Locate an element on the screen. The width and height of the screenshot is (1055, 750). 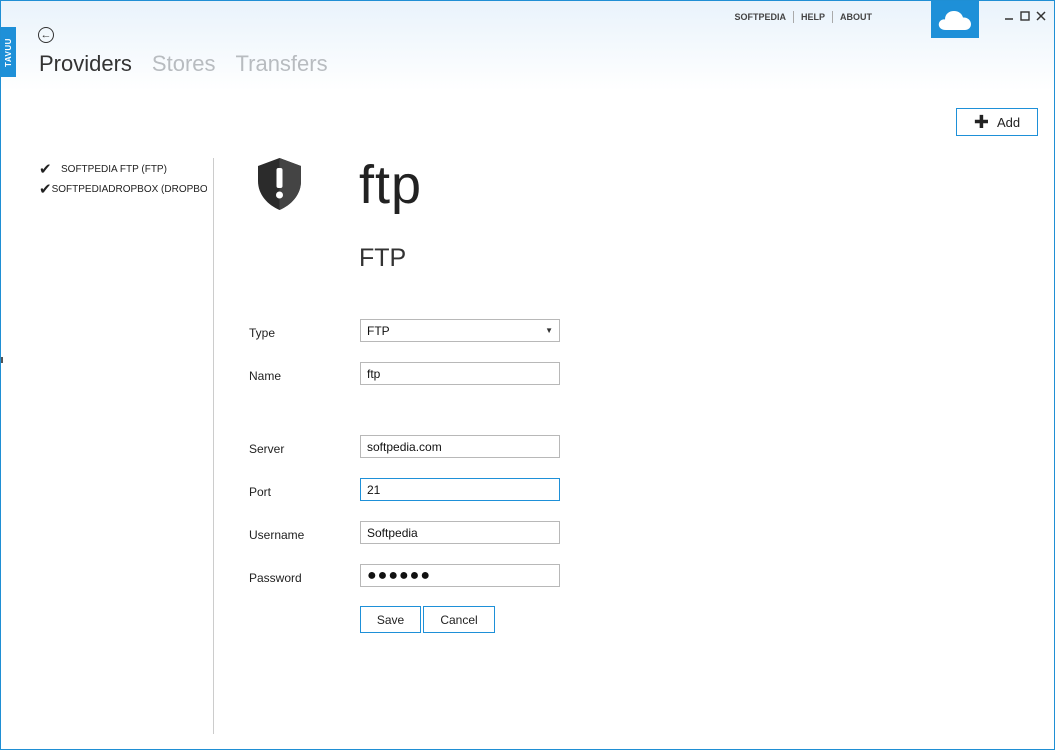
provider-item-softpedia-dropbox: ✔ SOFTPEDIADROPBOX (DROPBOX) is located at coordinates (123, 189).